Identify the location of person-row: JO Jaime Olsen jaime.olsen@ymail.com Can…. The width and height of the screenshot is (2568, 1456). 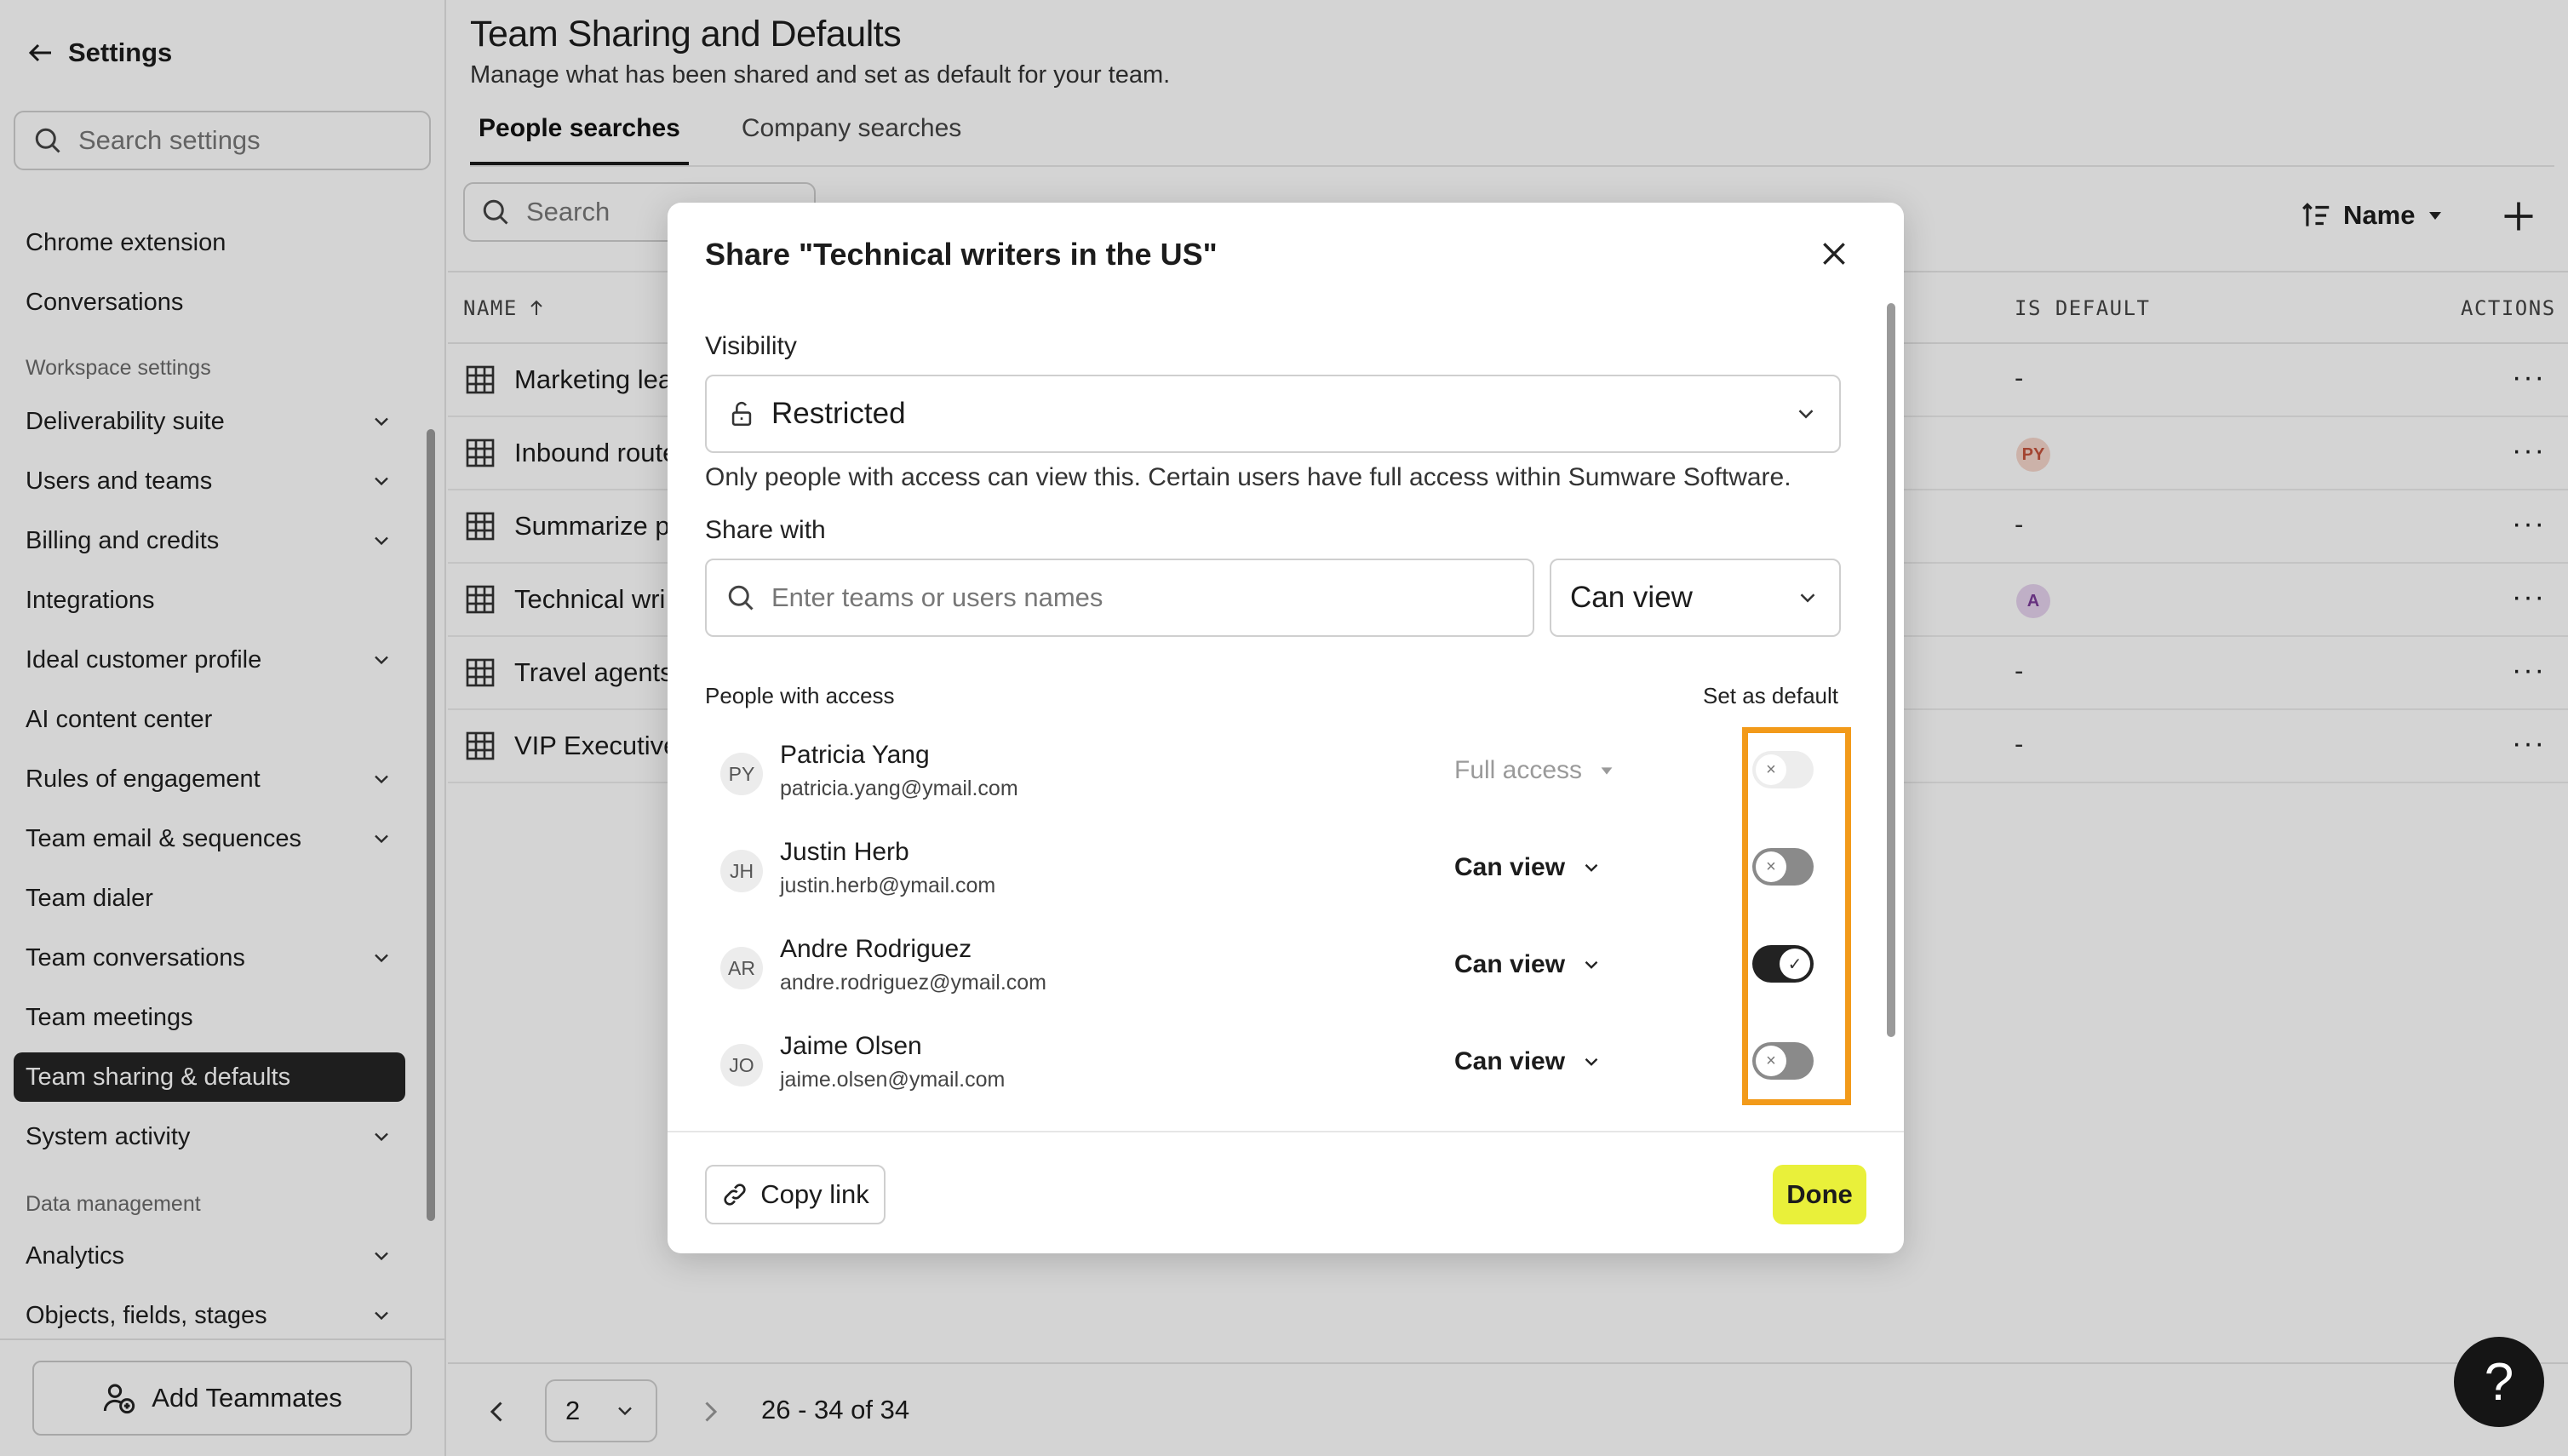
(1273, 1068).